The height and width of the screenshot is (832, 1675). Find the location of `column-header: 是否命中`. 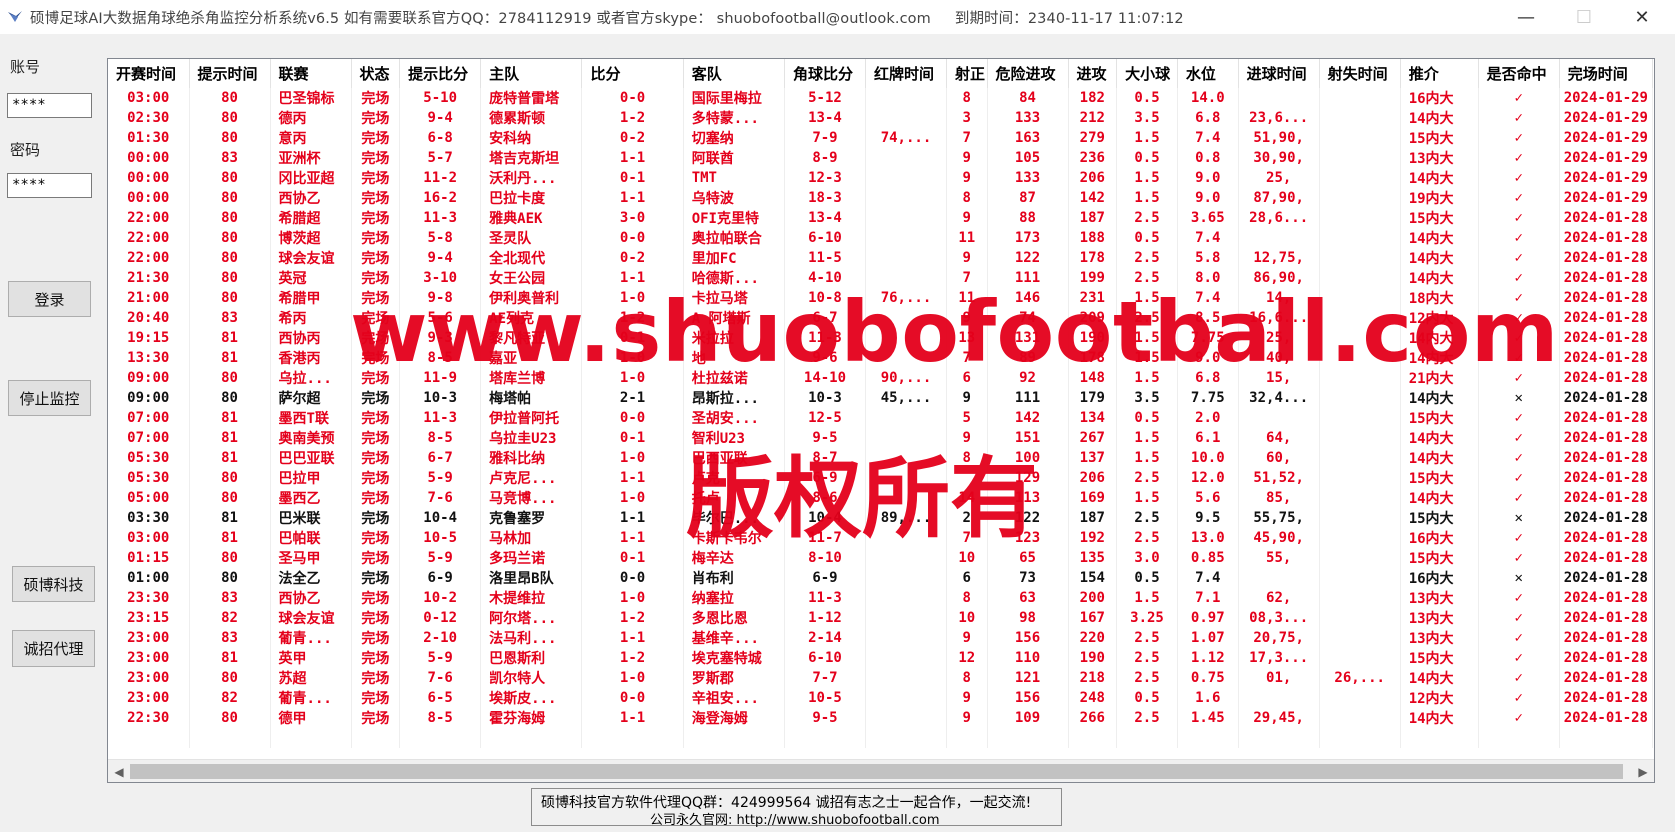

column-header: 是否命中 is located at coordinates (1519, 73).